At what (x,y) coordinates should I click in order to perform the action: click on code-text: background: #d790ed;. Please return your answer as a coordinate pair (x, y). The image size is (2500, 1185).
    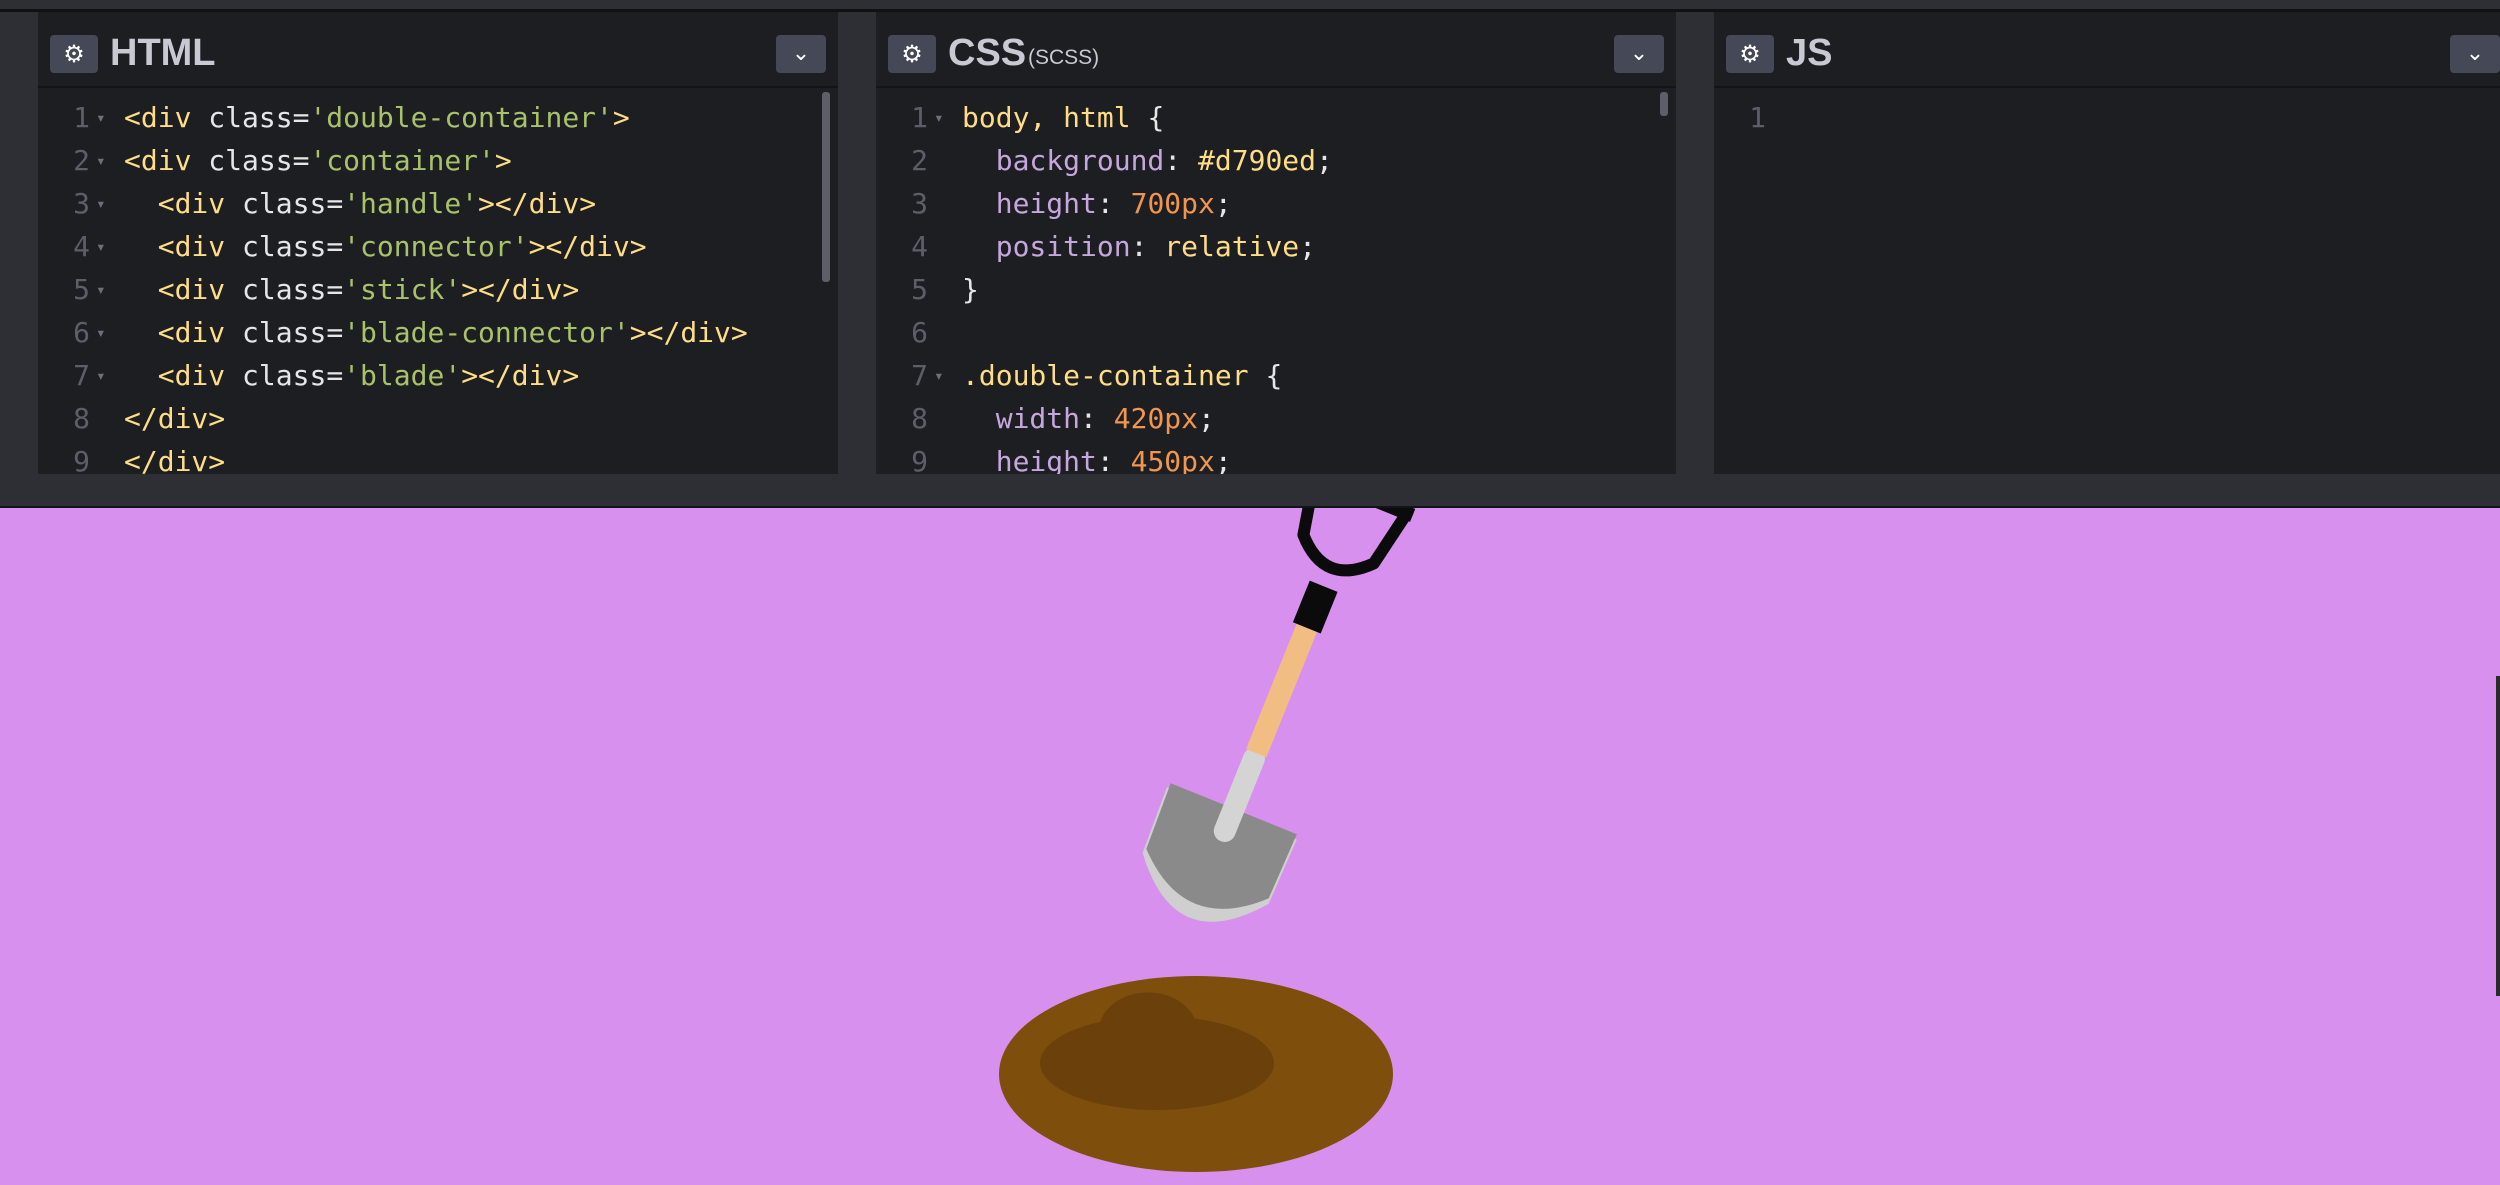
    Looking at the image, I should click on (1164, 160).